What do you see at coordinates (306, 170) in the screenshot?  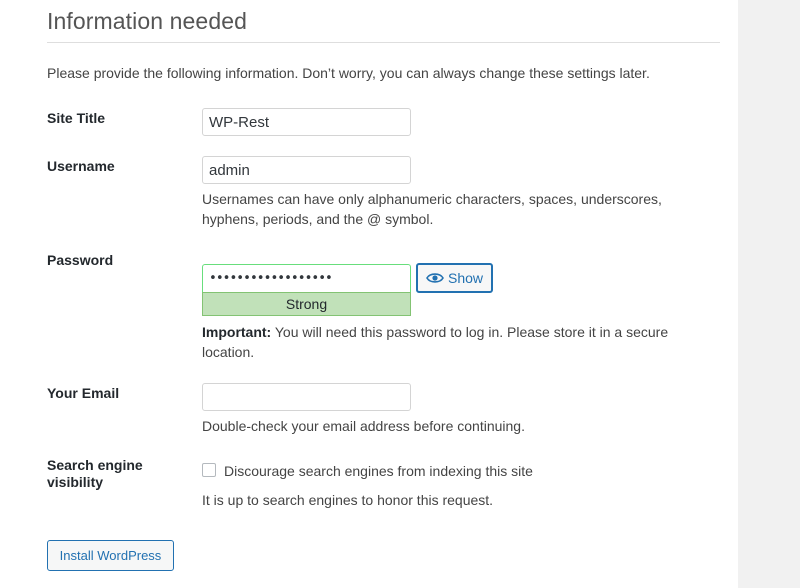 I see `username-input` at bounding box center [306, 170].